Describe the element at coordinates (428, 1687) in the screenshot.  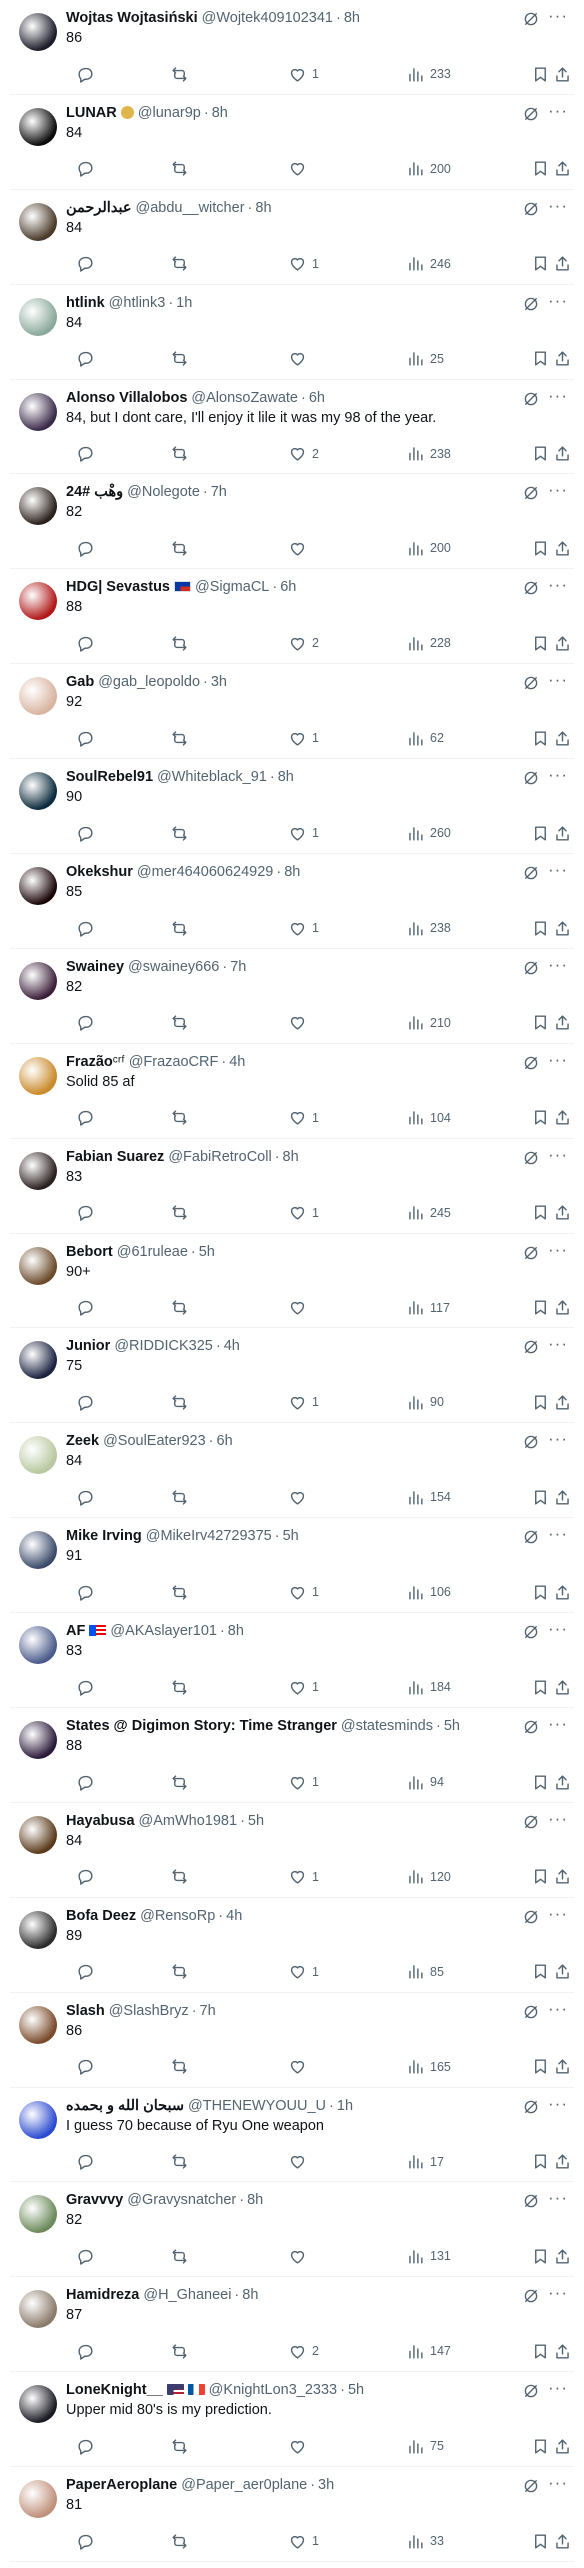
I see `views-button: 184` at that location.